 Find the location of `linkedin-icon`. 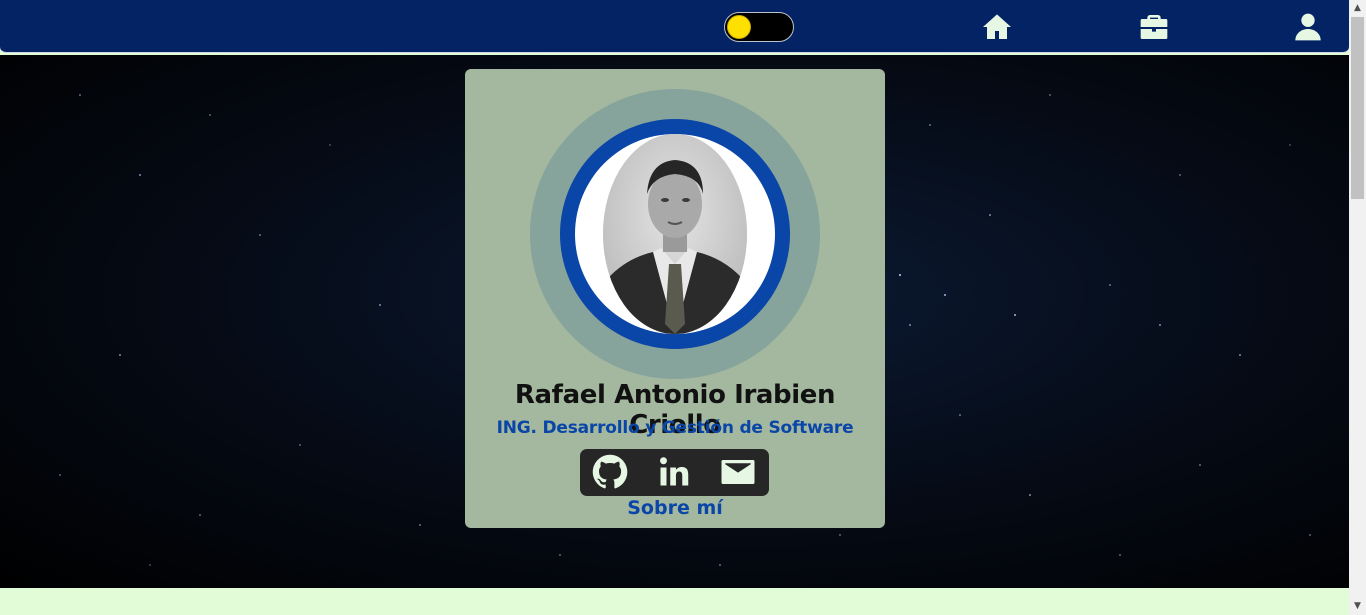

linkedin-icon is located at coordinates (674, 472).